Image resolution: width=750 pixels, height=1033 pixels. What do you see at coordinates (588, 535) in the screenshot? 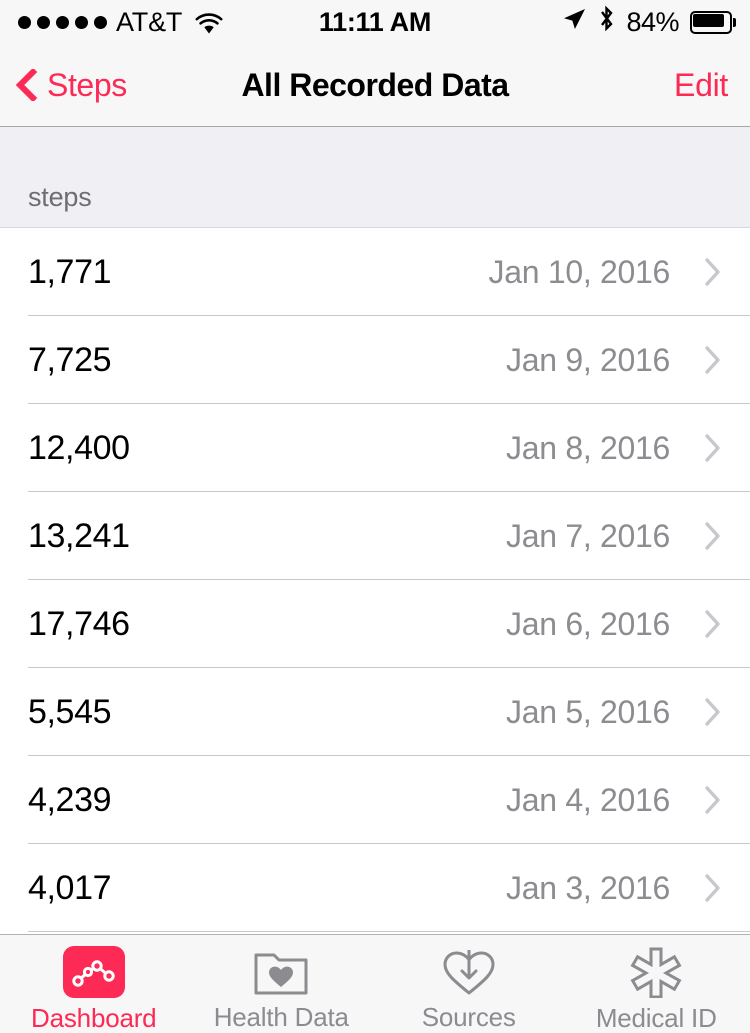
I see `row-date: Jan 7, 2016` at bounding box center [588, 535].